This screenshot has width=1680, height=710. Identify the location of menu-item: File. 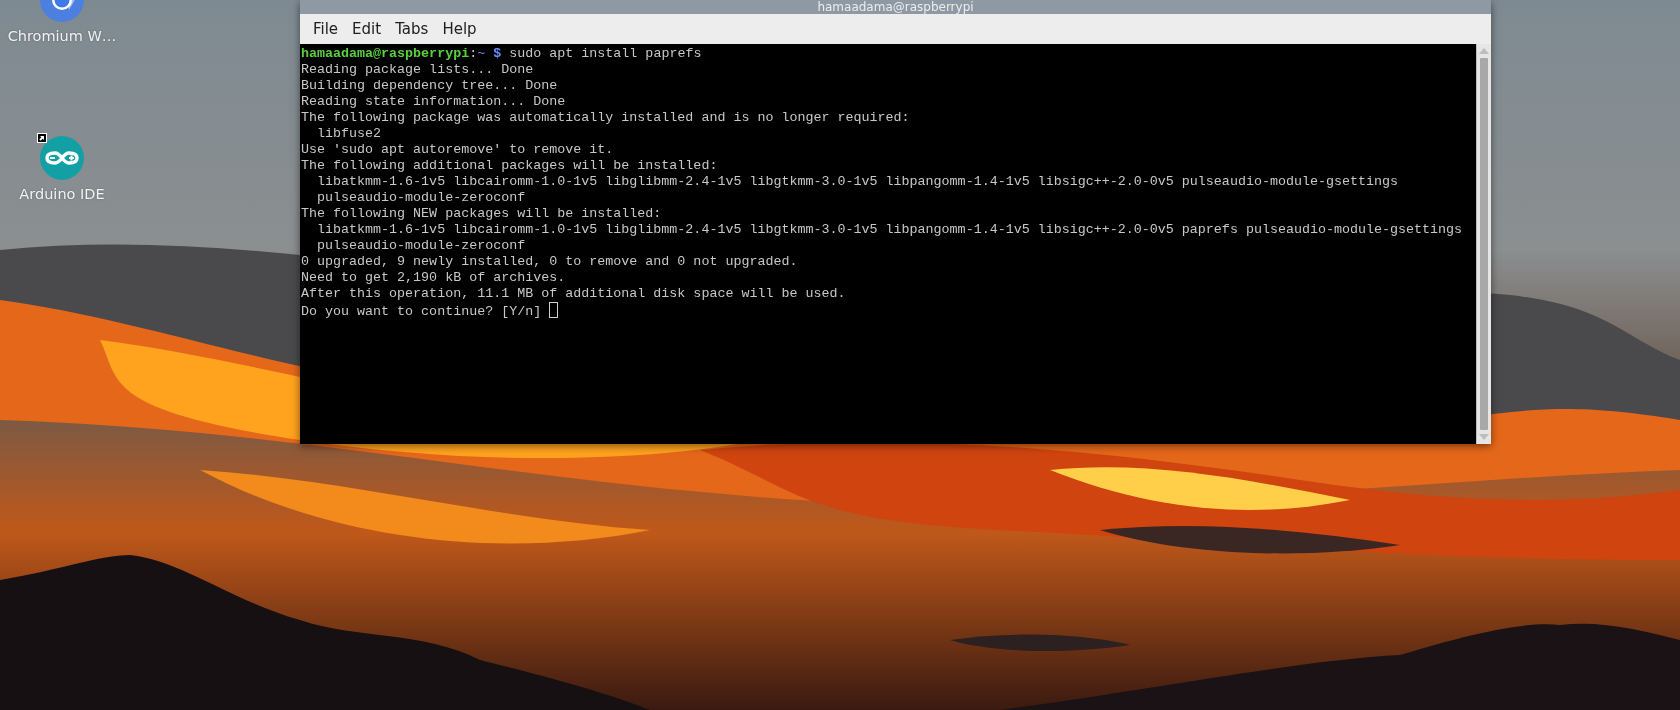
(326, 29).